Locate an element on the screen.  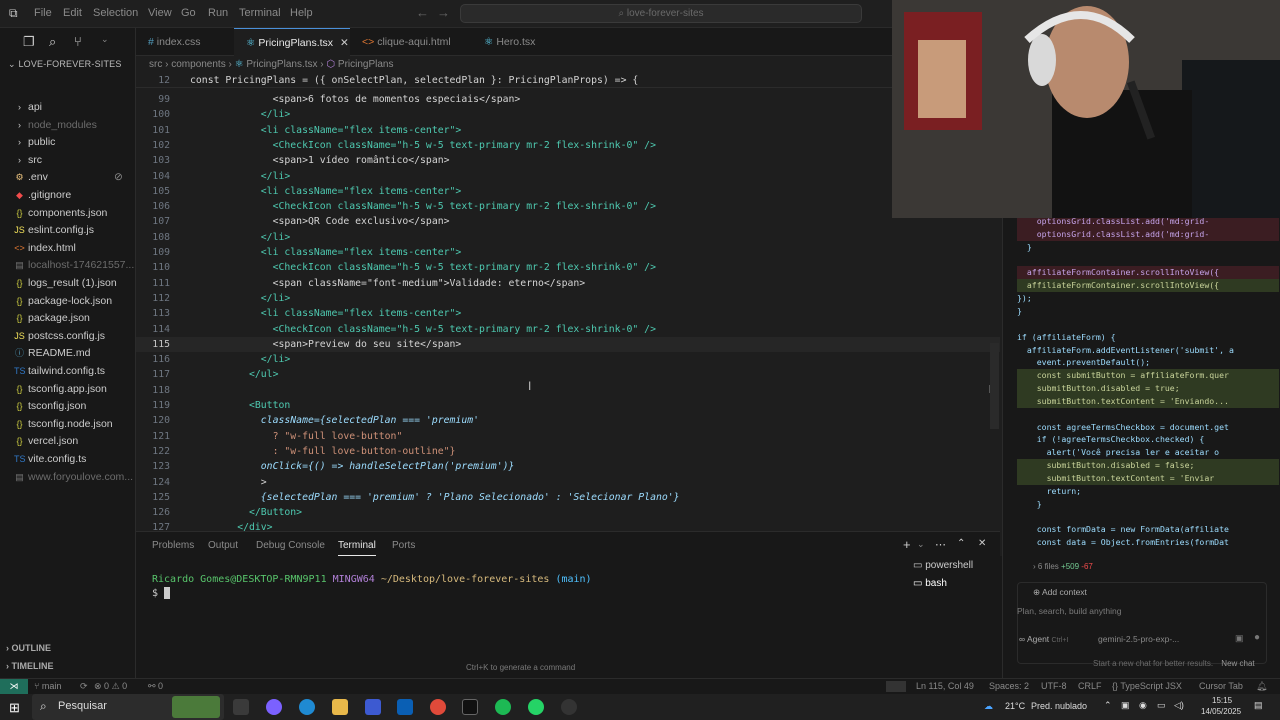
vertical-scrollbar is located at coordinates (994, 386).